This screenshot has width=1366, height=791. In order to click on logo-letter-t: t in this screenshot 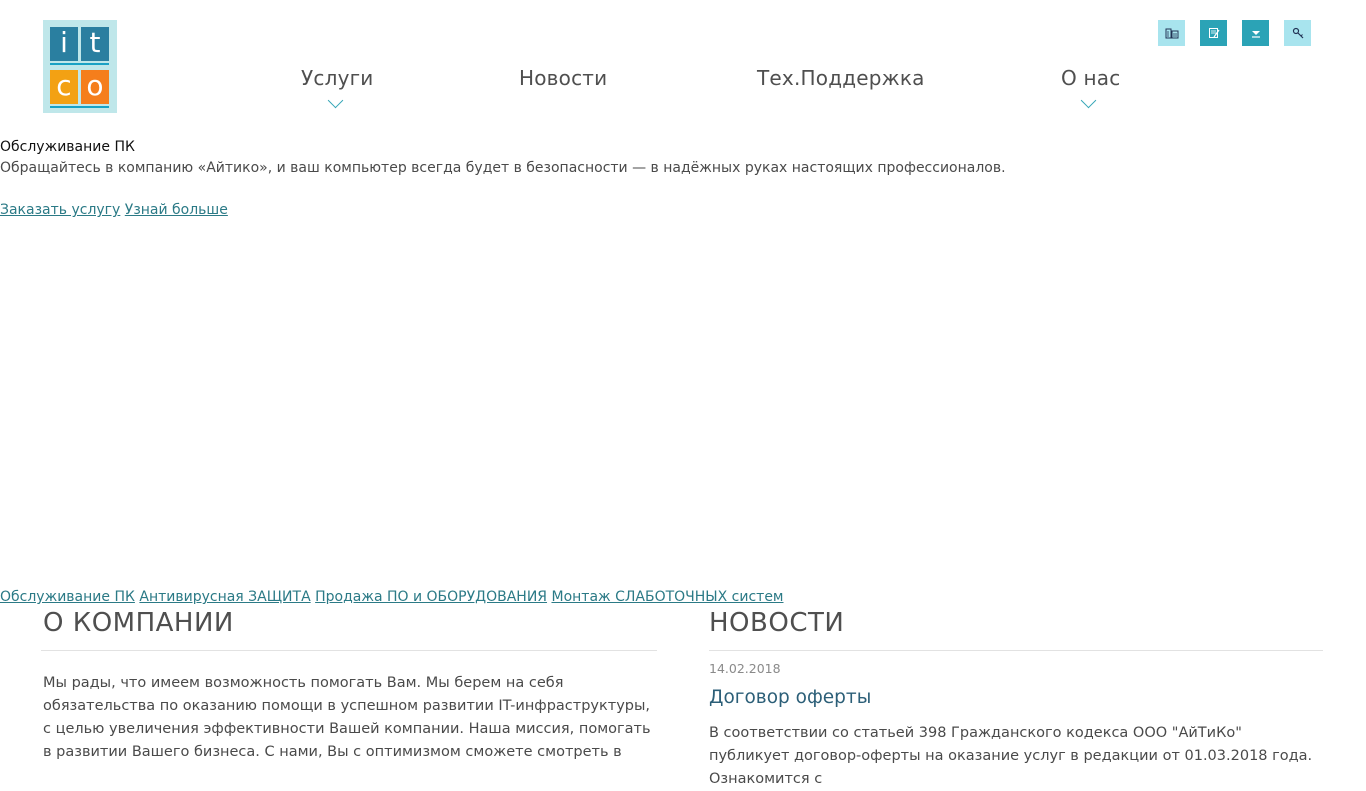, I will do `click(95, 44)`.